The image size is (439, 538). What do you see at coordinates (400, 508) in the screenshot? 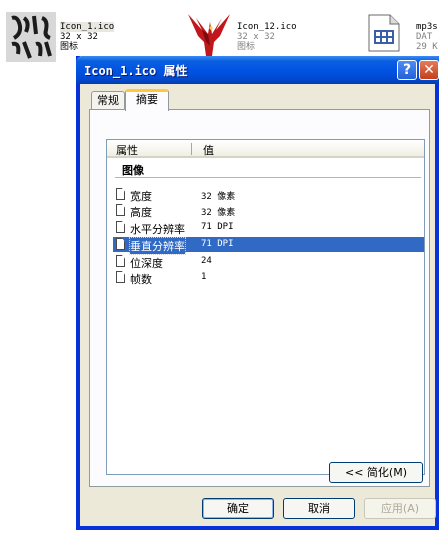
I see `apply-button: 应用(A)` at bounding box center [400, 508].